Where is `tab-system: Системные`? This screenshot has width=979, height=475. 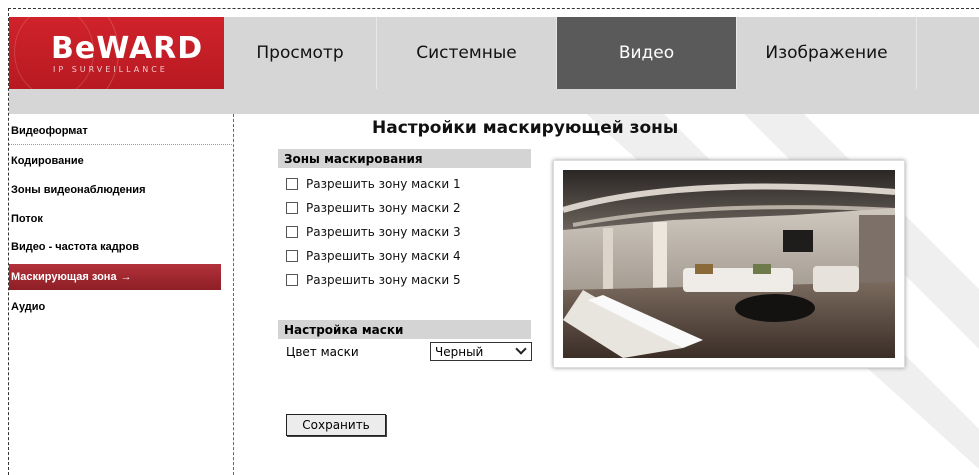 tab-system: Системные is located at coordinates (467, 53).